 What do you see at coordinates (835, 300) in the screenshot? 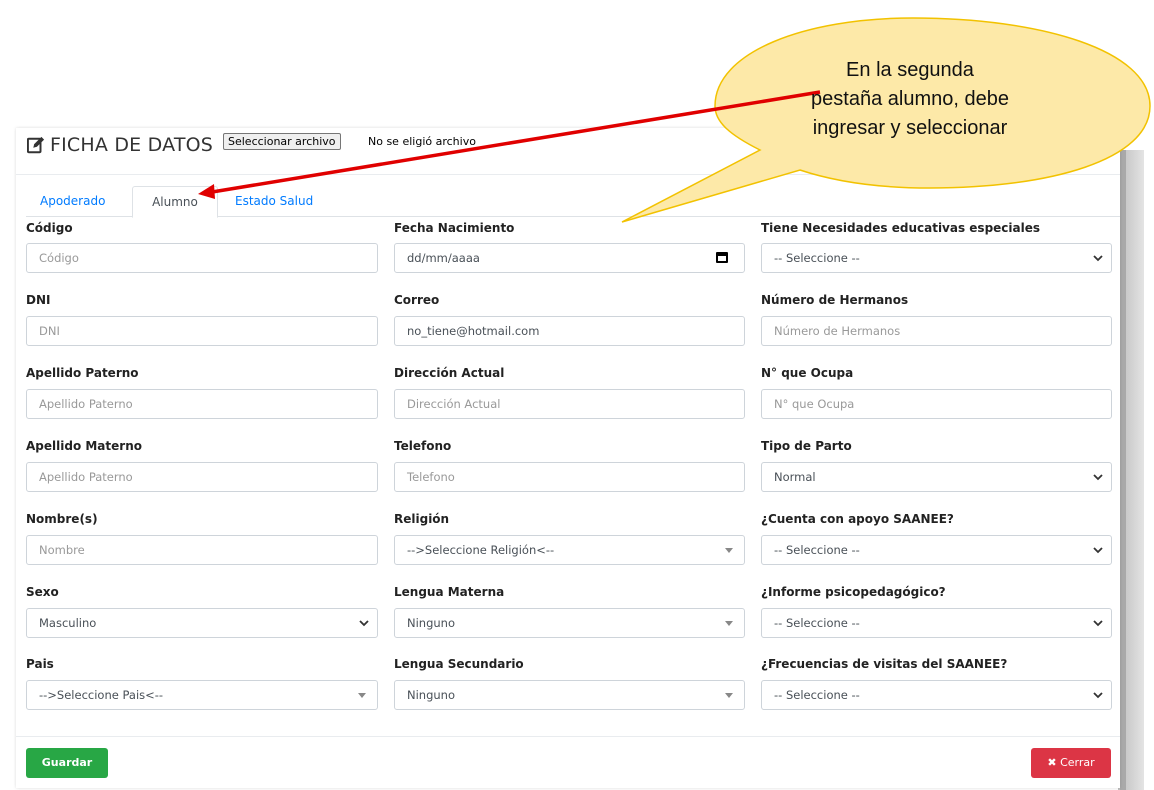
I see `field-label-hermanos: Número de Hermanos` at bounding box center [835, 300].